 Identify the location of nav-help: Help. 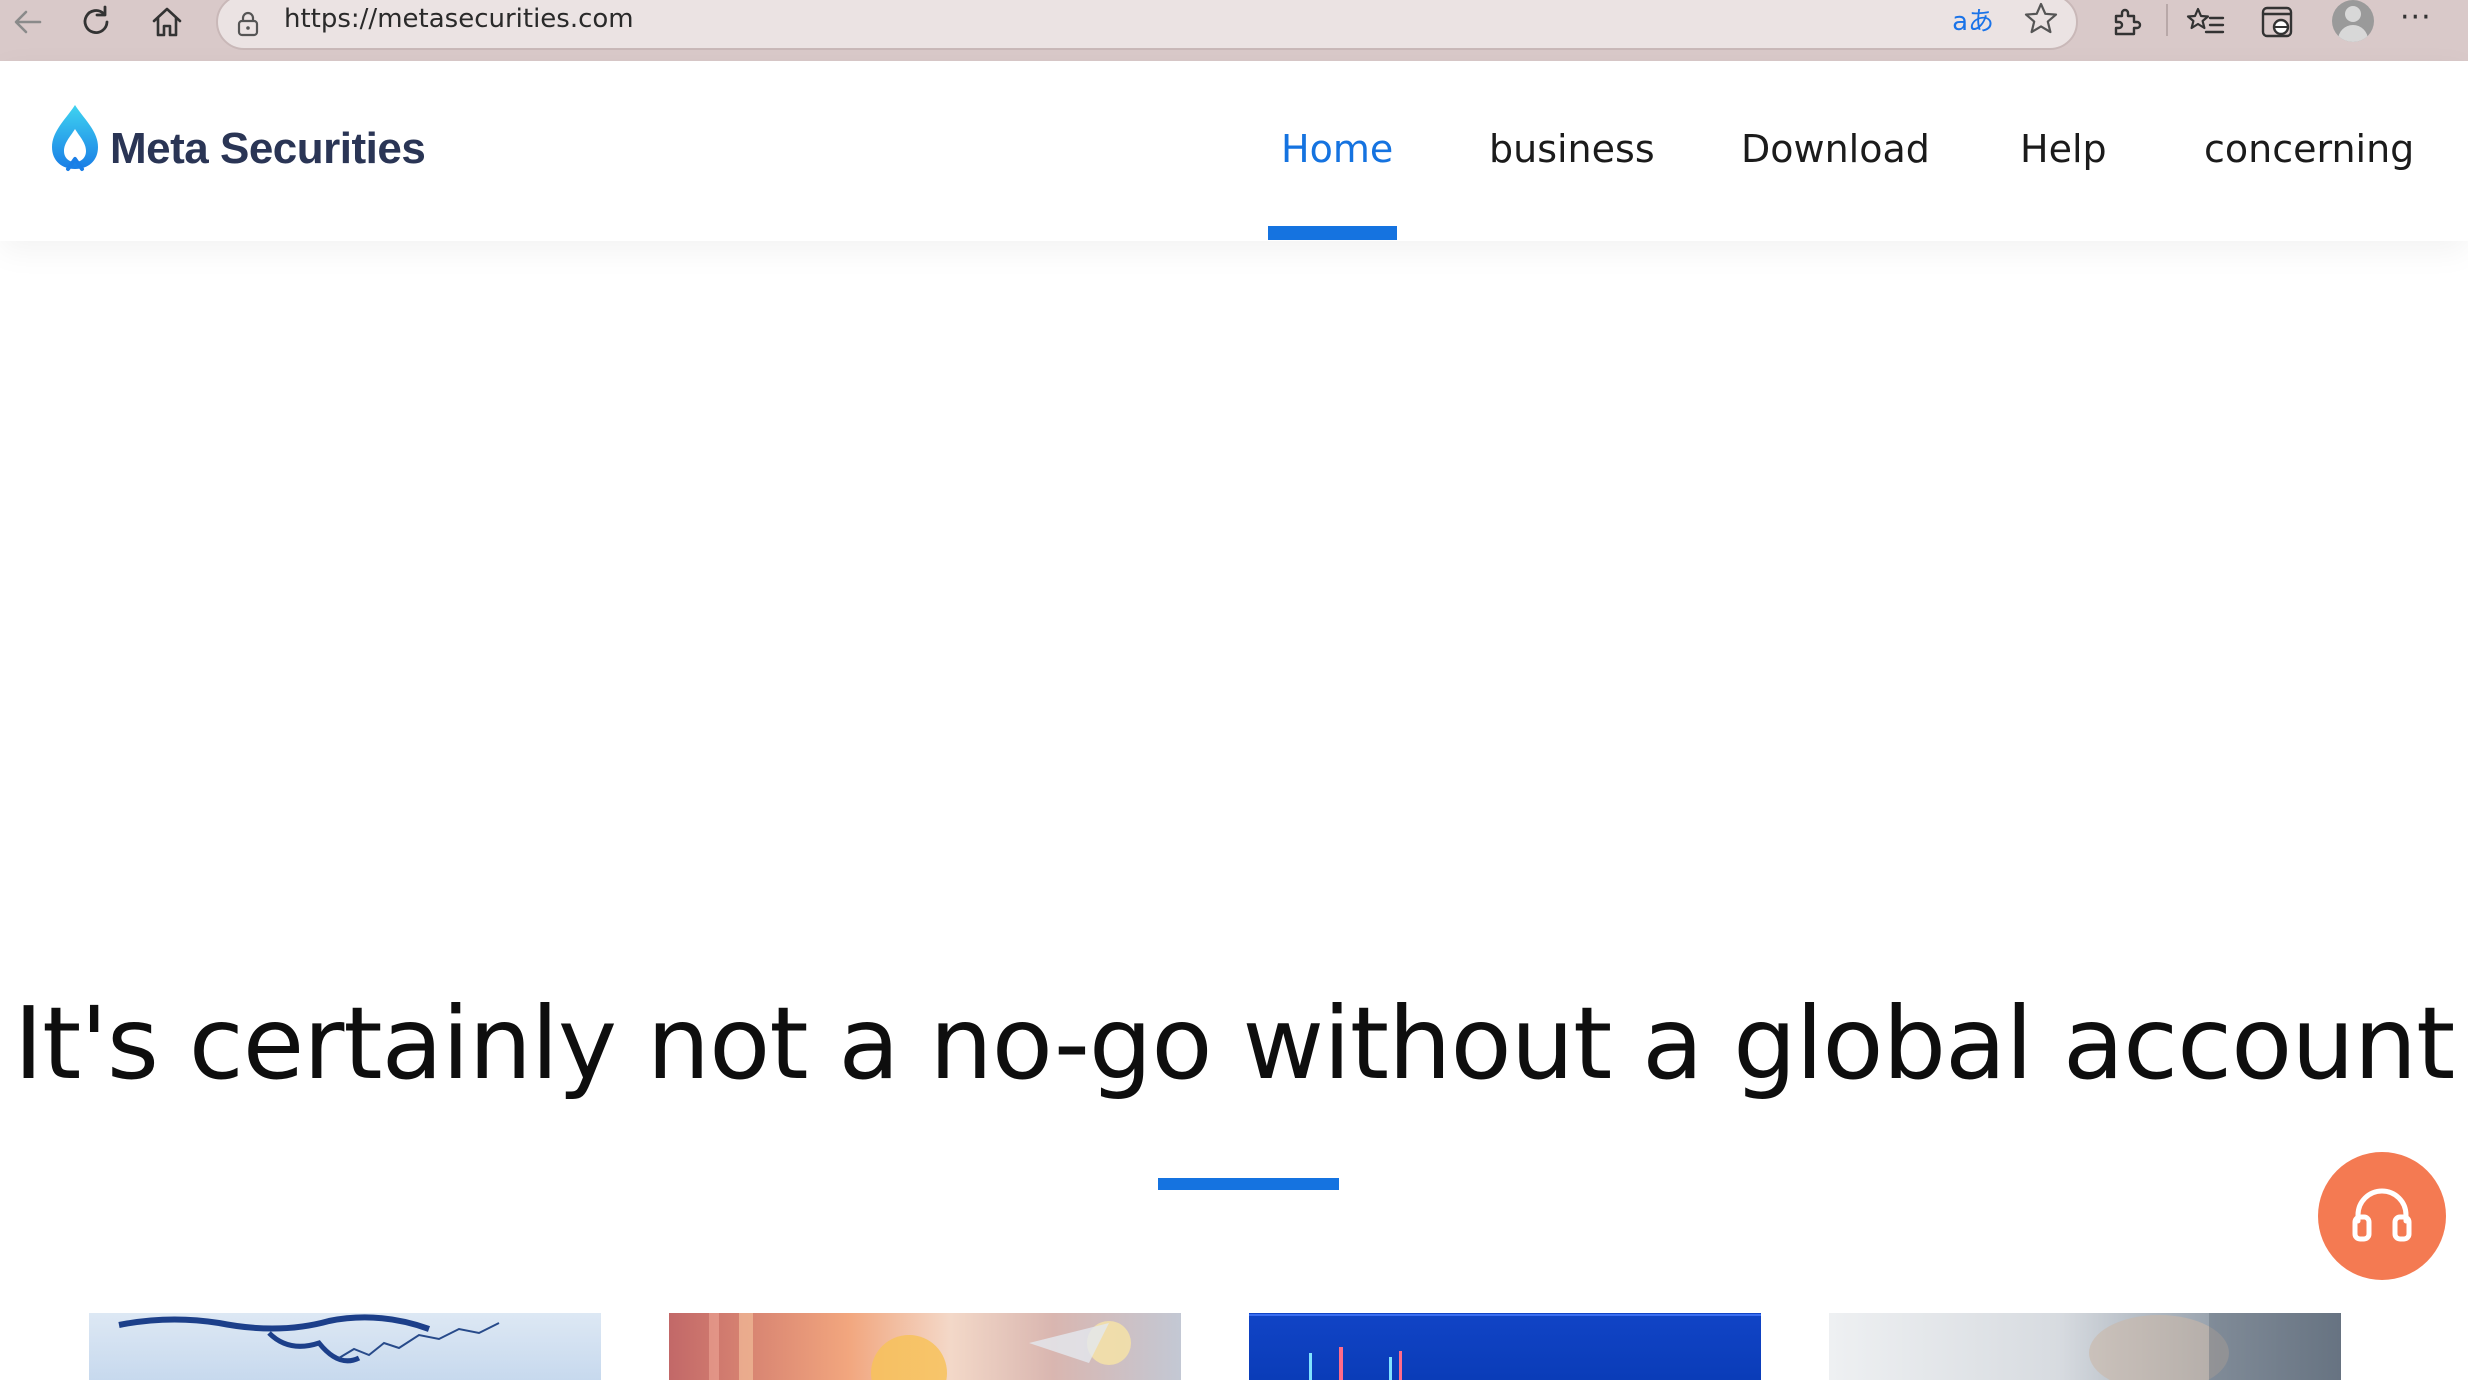
(2063, 149).